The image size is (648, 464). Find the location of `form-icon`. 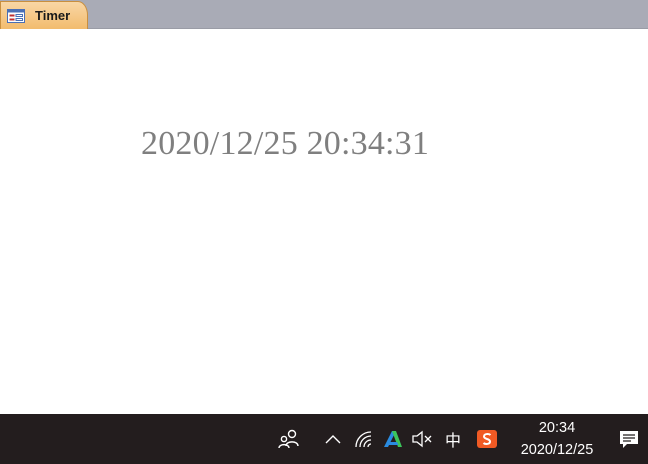

form-icon is located at coordinates (16, 15).